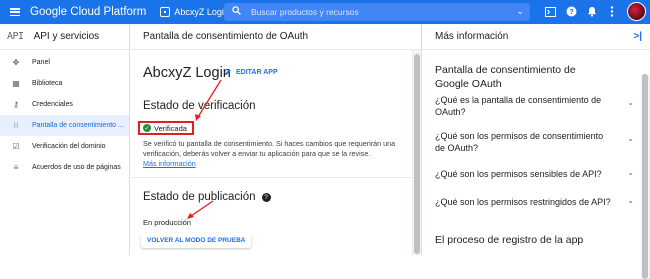  What do you see at coordinates (276, 177) in the screenshot?
I see `section-divider` at bounding box center [276, 177].